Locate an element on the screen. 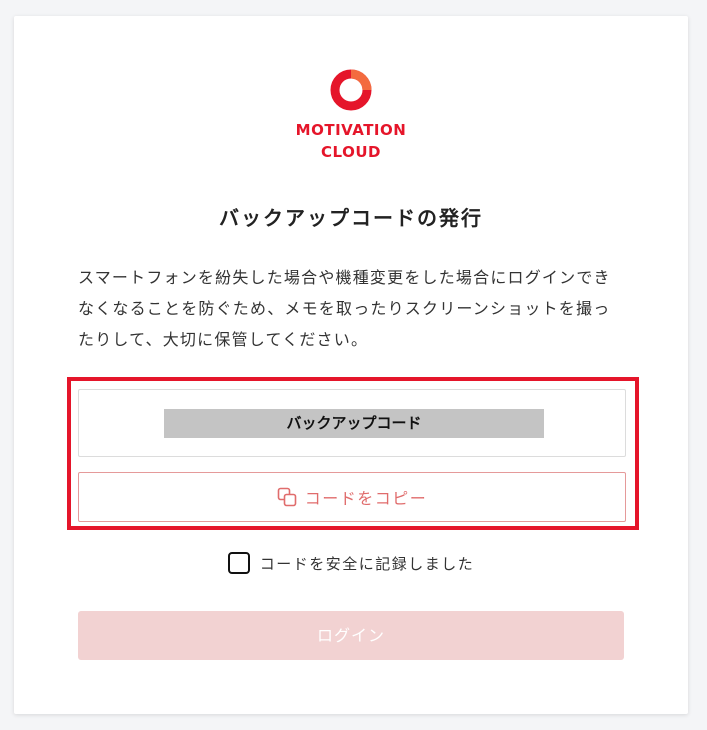 The image size is (707, 730). copy-code-button-label: コードをコピー is located at coordinates (366, 498).